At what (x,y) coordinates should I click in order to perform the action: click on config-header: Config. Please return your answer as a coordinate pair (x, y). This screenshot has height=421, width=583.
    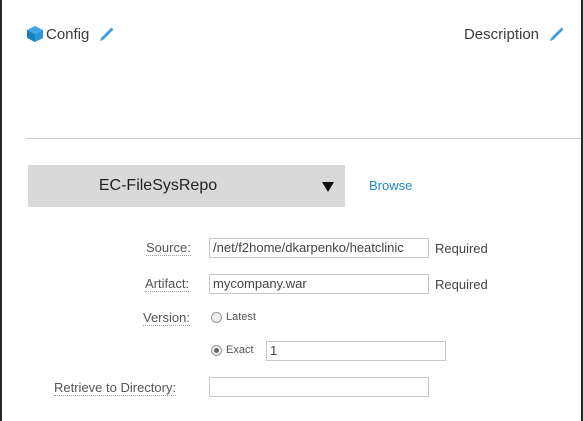
    Looking at the image, I should click on (70, 34).